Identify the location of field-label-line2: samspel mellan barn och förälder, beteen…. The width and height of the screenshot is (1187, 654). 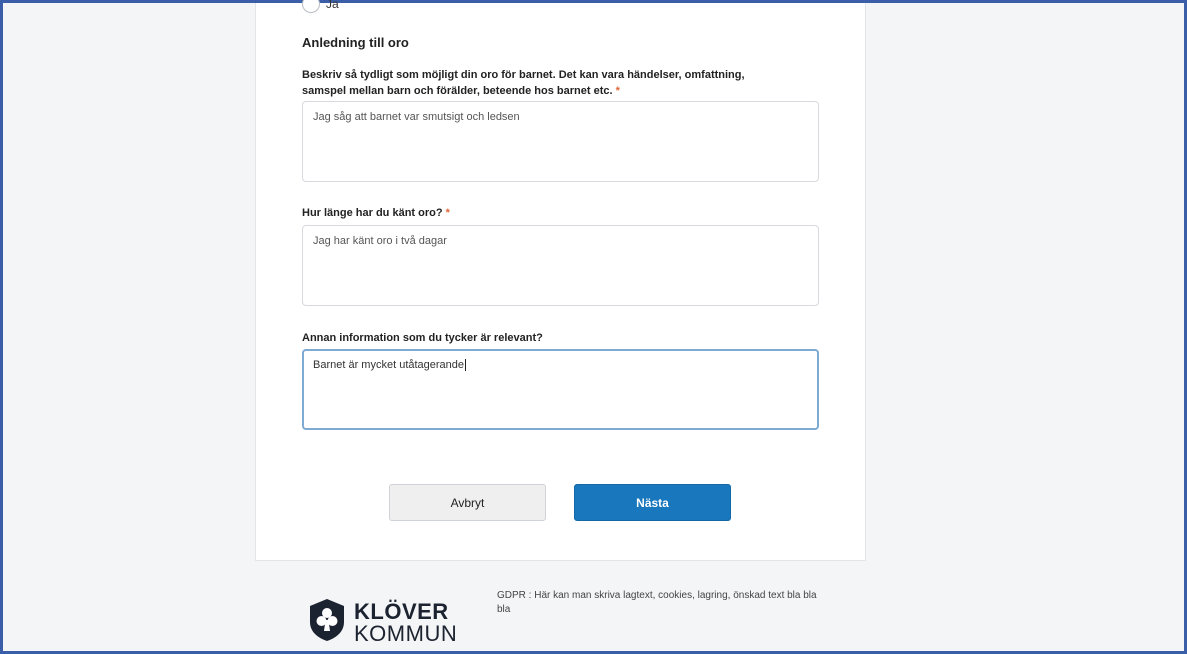
(457, 91).